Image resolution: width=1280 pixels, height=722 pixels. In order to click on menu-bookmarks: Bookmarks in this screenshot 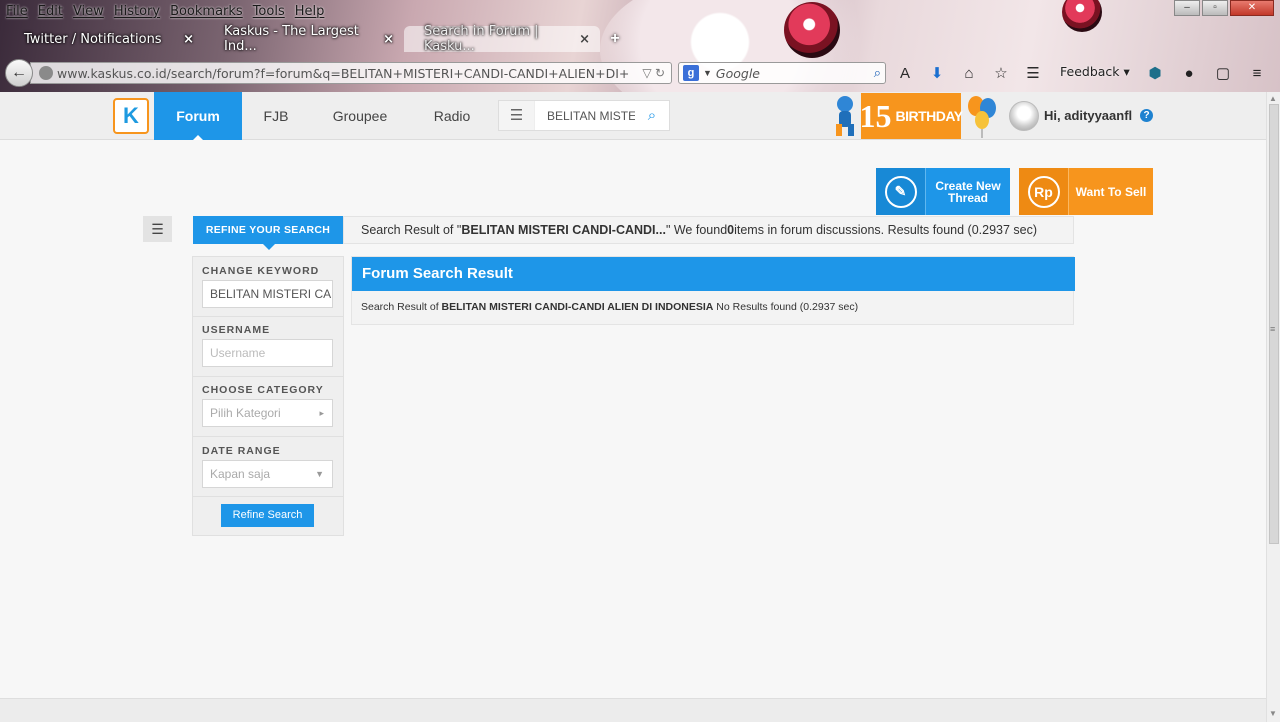, I will do `click(206, 11)`.